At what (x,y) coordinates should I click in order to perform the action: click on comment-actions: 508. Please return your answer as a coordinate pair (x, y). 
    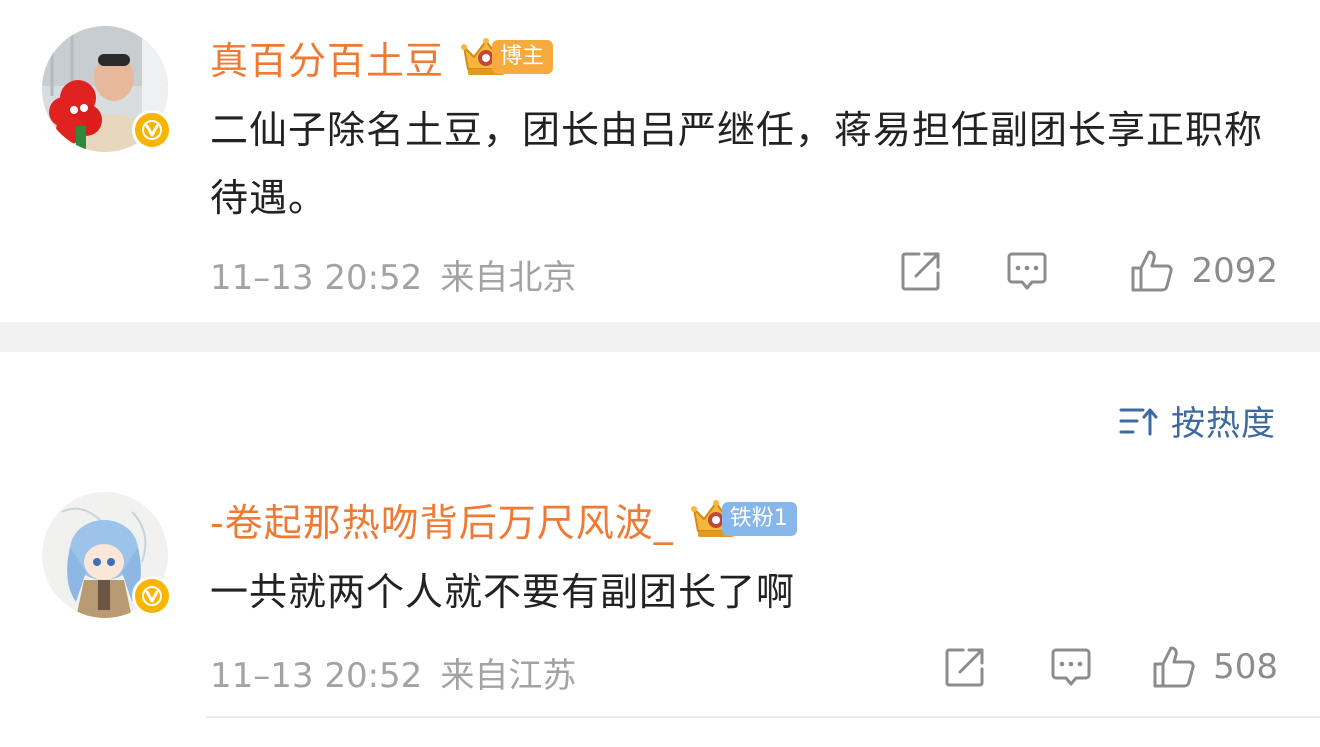
    Looking at the image, I should click on (1110, 667).